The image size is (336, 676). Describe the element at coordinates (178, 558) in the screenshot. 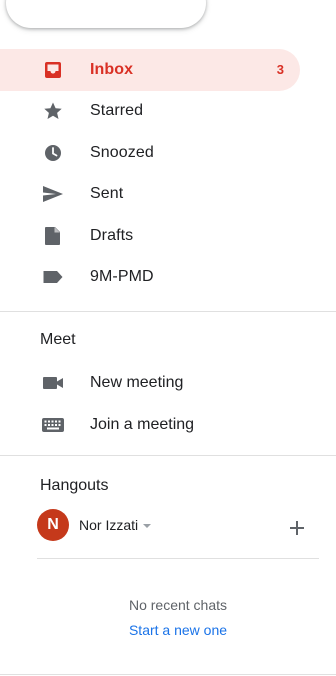

I see `hangouts-divider` at that location.